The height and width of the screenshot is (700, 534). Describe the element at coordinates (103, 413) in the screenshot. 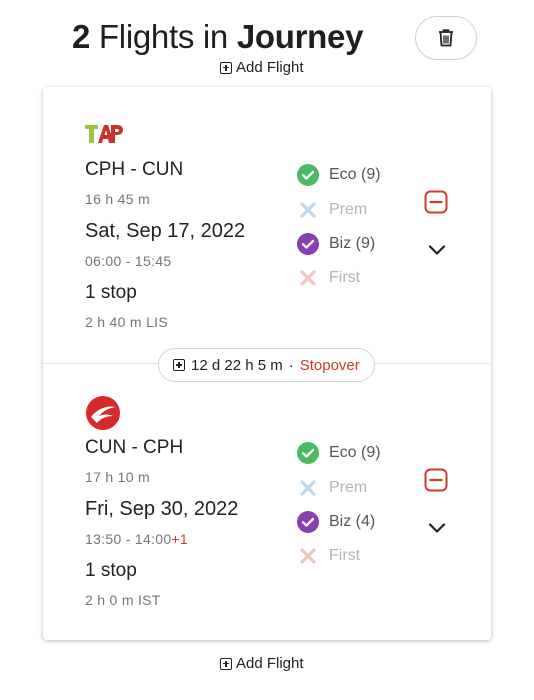

I see `turkish-airlines-logo` at that location.